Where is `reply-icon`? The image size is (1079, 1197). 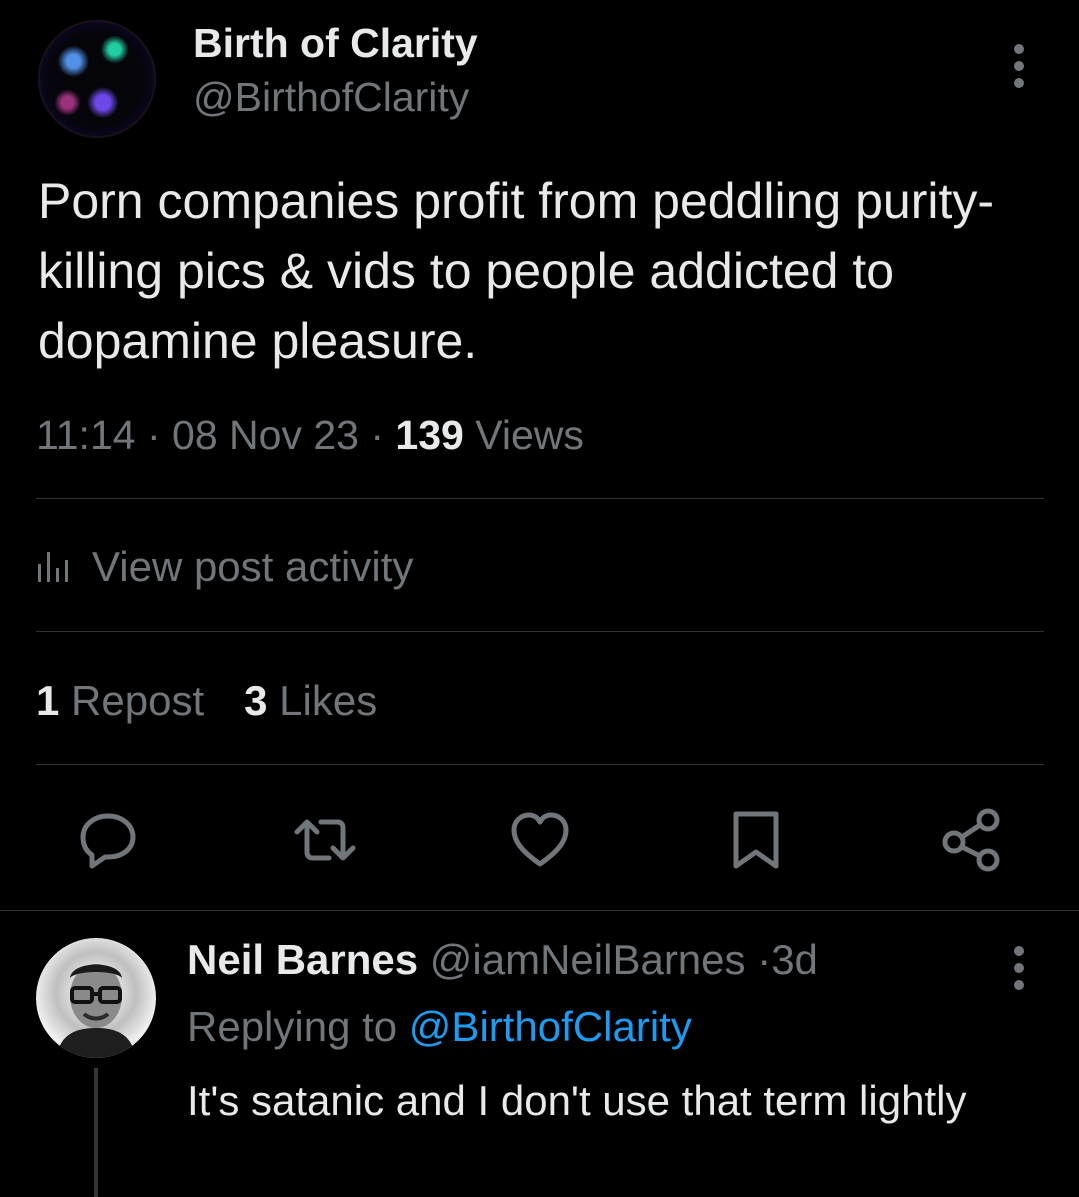
reply-icon is located at coordinates (108, 840).